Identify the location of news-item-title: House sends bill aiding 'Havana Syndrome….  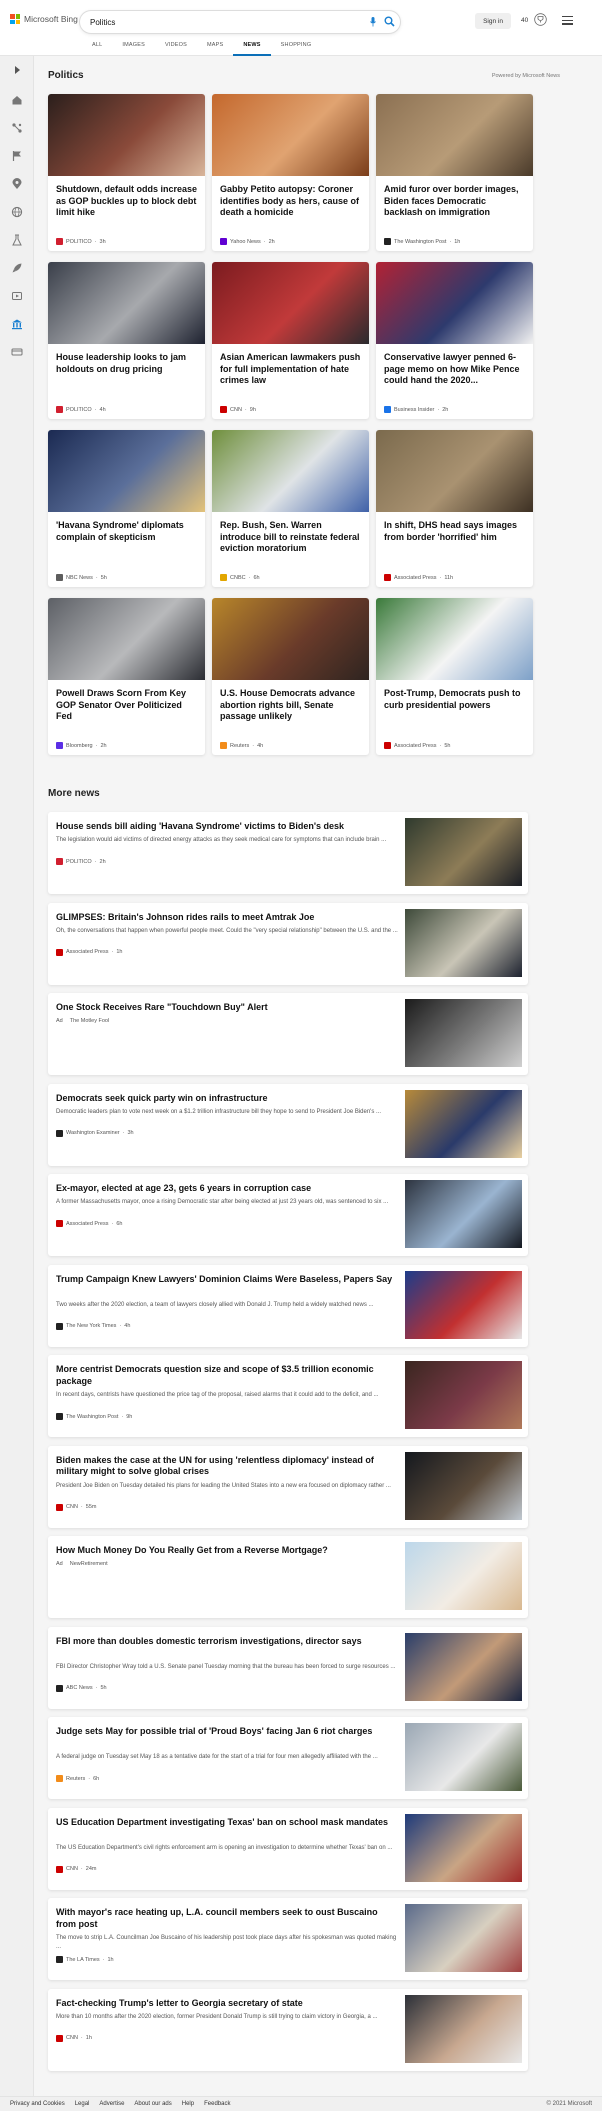
(226, 827).